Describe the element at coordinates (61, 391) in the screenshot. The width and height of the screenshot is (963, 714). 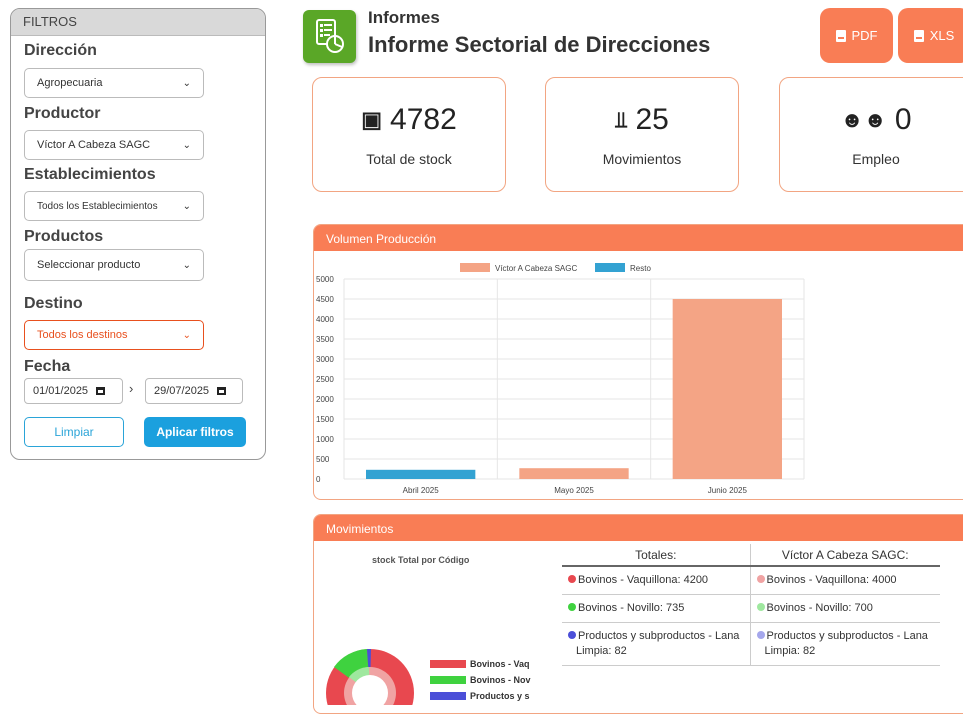
I see `date-from-value: 01/01/2025` at that location.